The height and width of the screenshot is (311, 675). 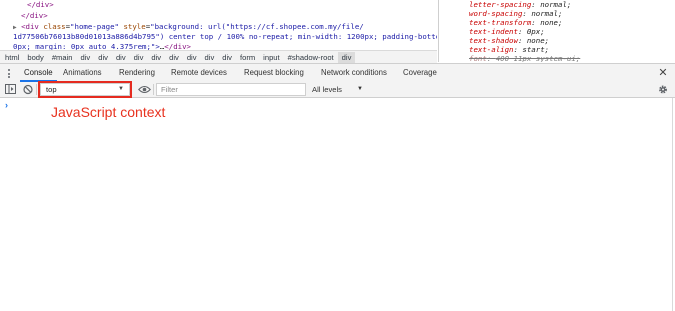 I want to click on breadcrumb-item: #main, so click(x=62, y=58).